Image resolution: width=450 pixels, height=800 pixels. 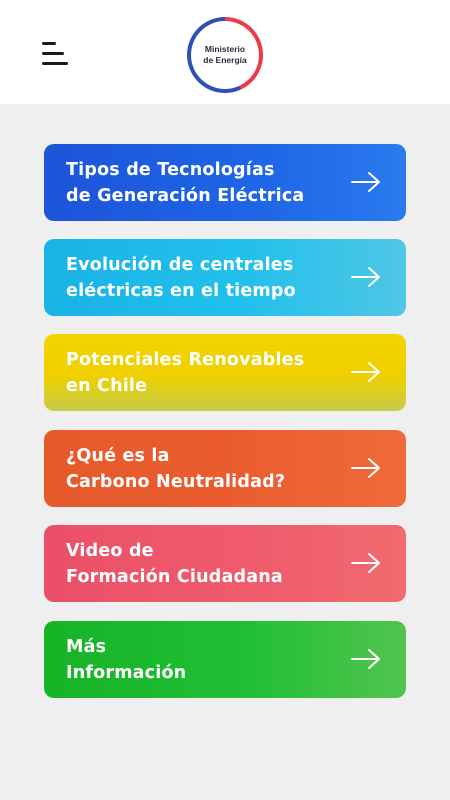 I want to click on app-header: Ministerio de Energía, so click(x=225, y=52).